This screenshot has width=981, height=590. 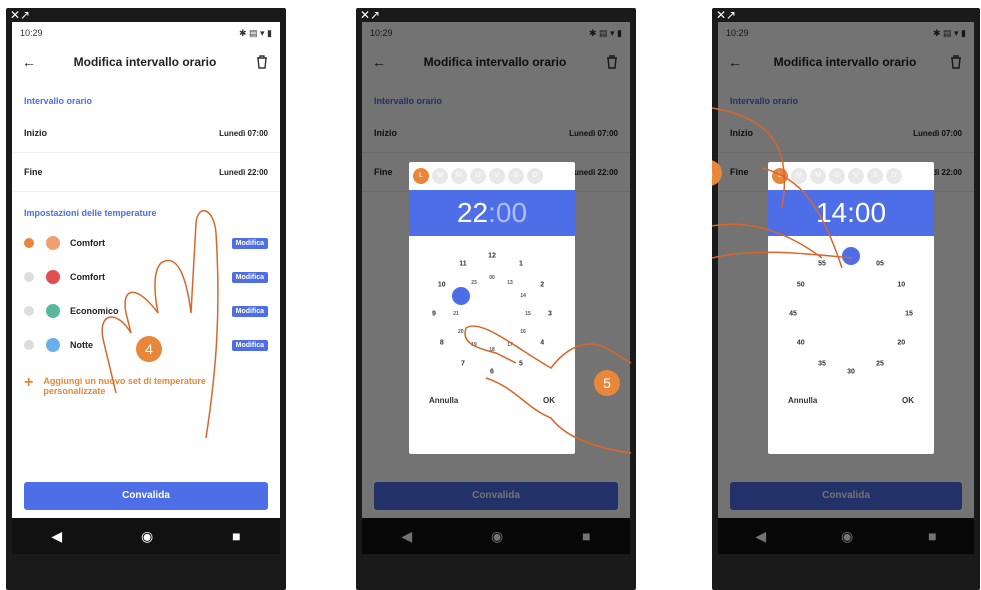 I want to click on clock-inner-number: 13, so click(x=510, y=283).